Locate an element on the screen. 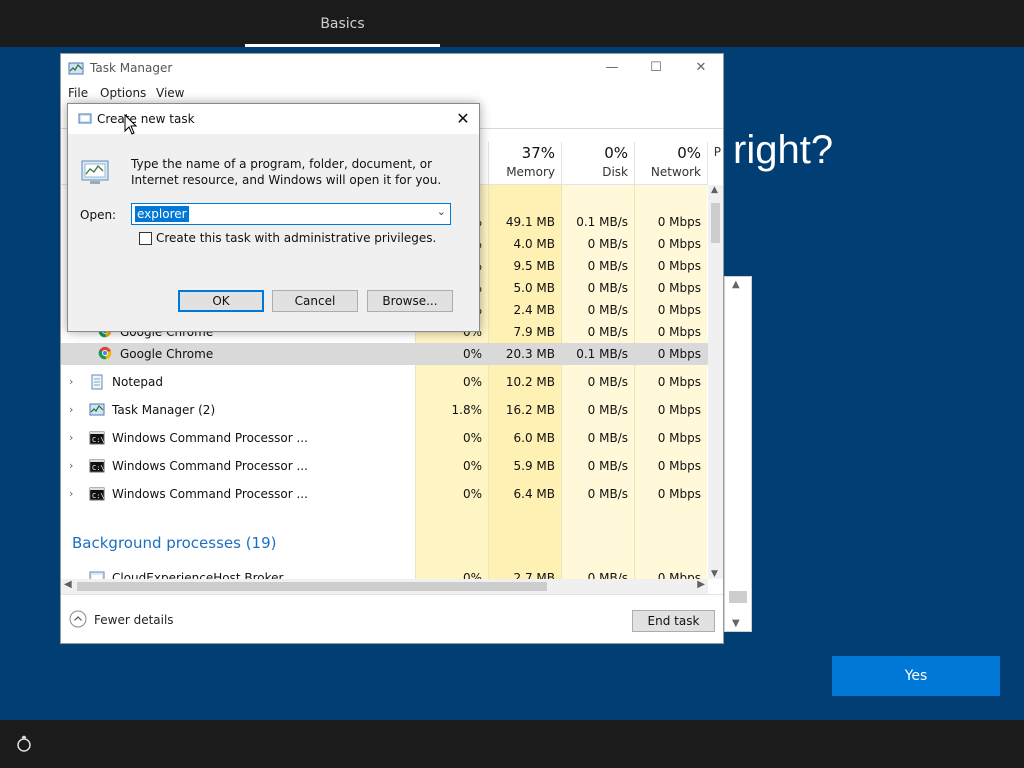  accessibility-icon is located at coordinates (24, 745).